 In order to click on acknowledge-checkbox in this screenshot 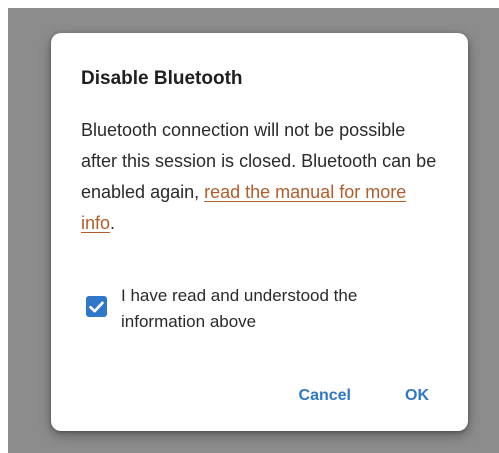, I will do `click(96, 306)`.